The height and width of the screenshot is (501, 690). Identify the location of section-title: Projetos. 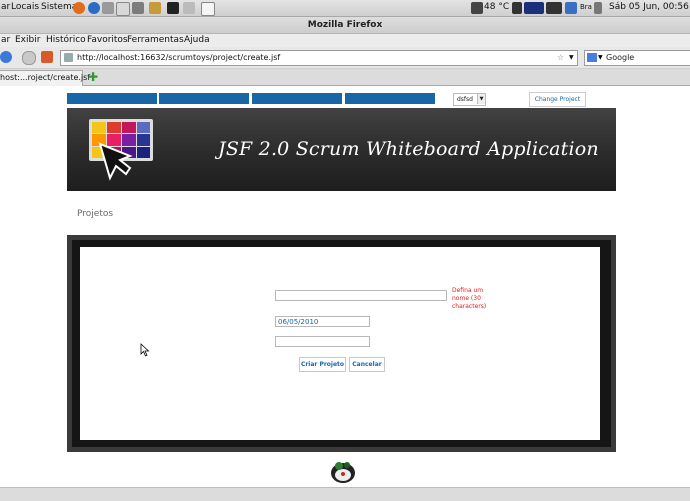
(95, 214).